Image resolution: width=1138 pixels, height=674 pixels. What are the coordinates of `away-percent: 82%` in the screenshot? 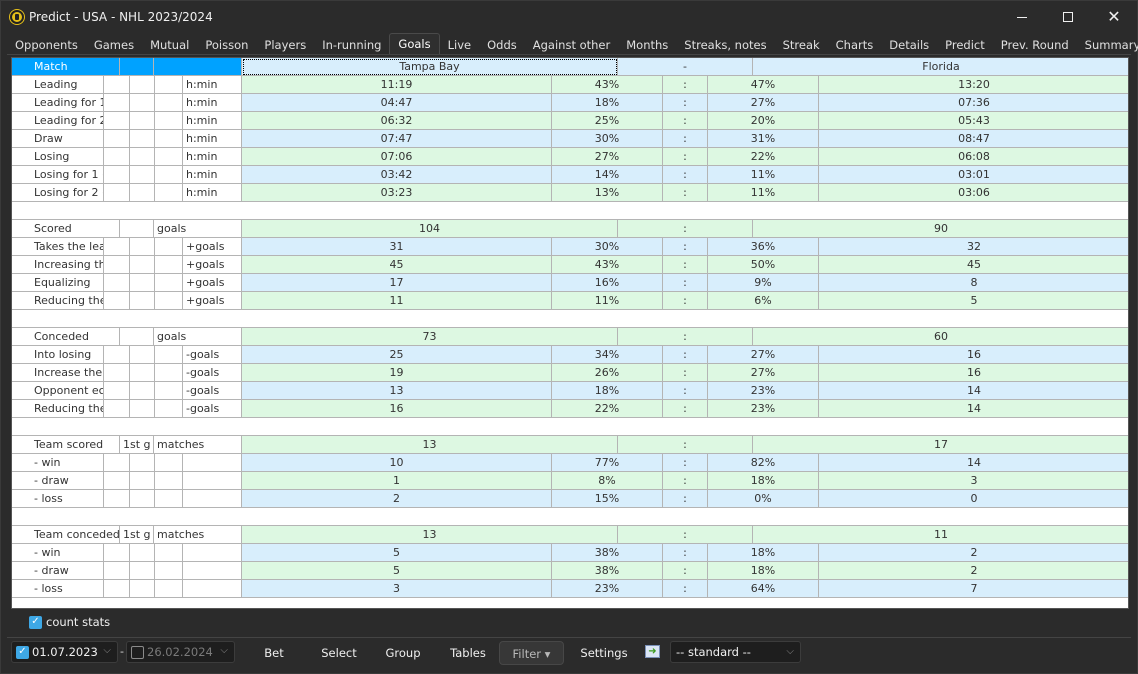 It's located at (763, 463).